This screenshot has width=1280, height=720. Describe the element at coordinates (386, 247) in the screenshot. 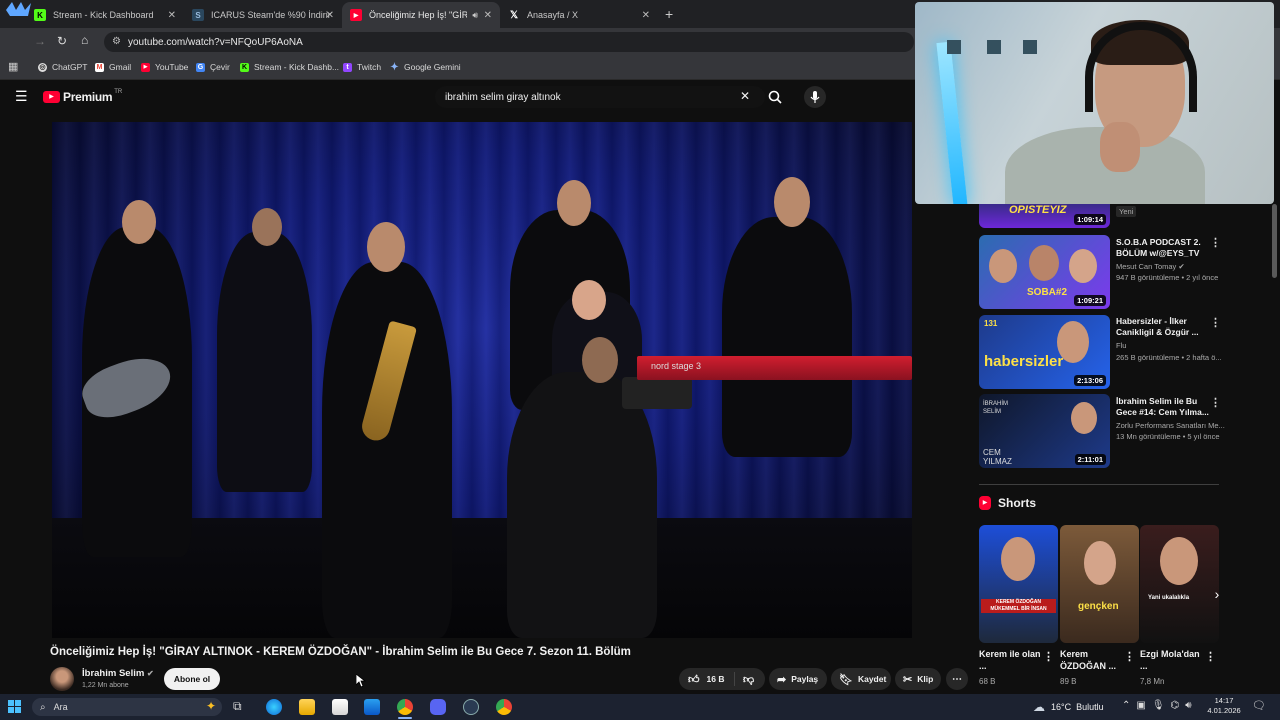

I see `saxophonist-head` at that location.